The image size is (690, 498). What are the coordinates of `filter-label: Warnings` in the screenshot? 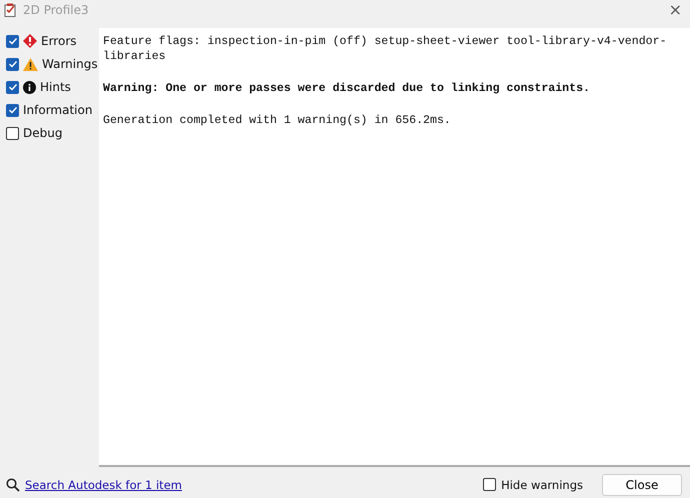 It's located at (70, 64).